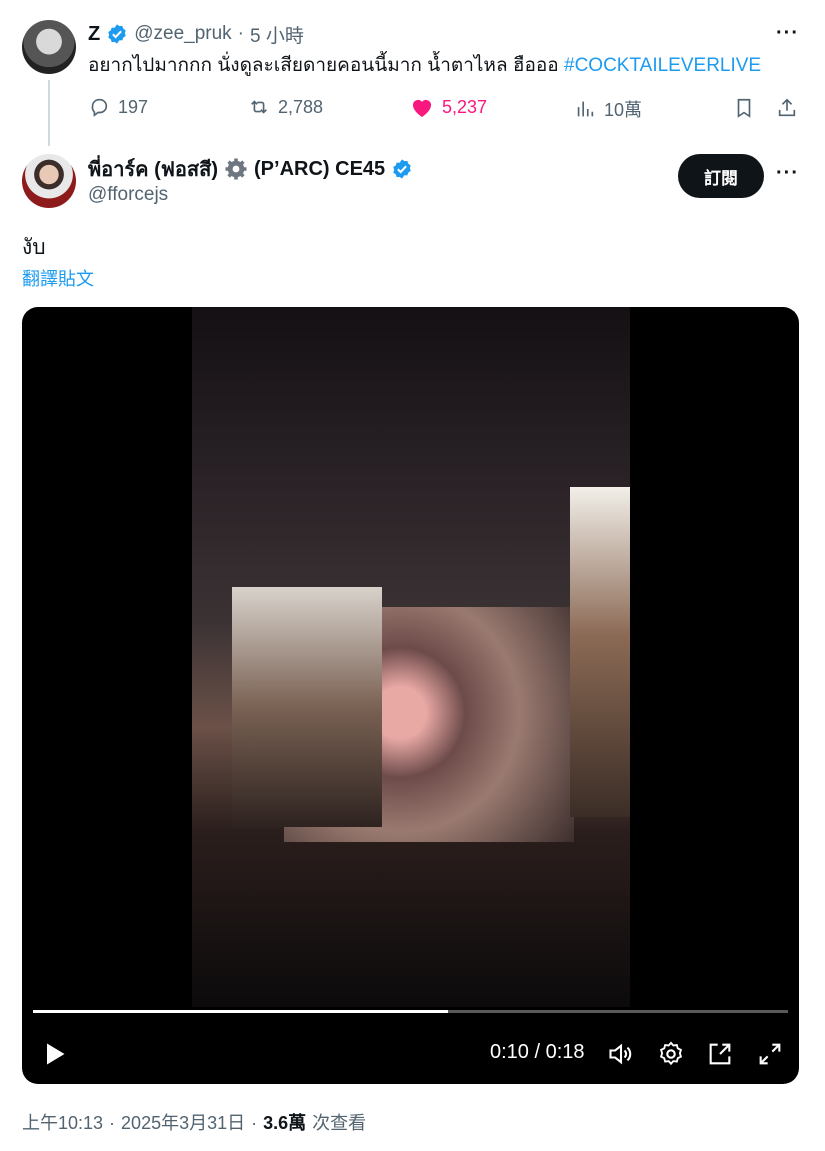  What do you see at coordinates (621, 1054) in the screenshot?
I see `volume-icon` at bounding box center [621, 1054].